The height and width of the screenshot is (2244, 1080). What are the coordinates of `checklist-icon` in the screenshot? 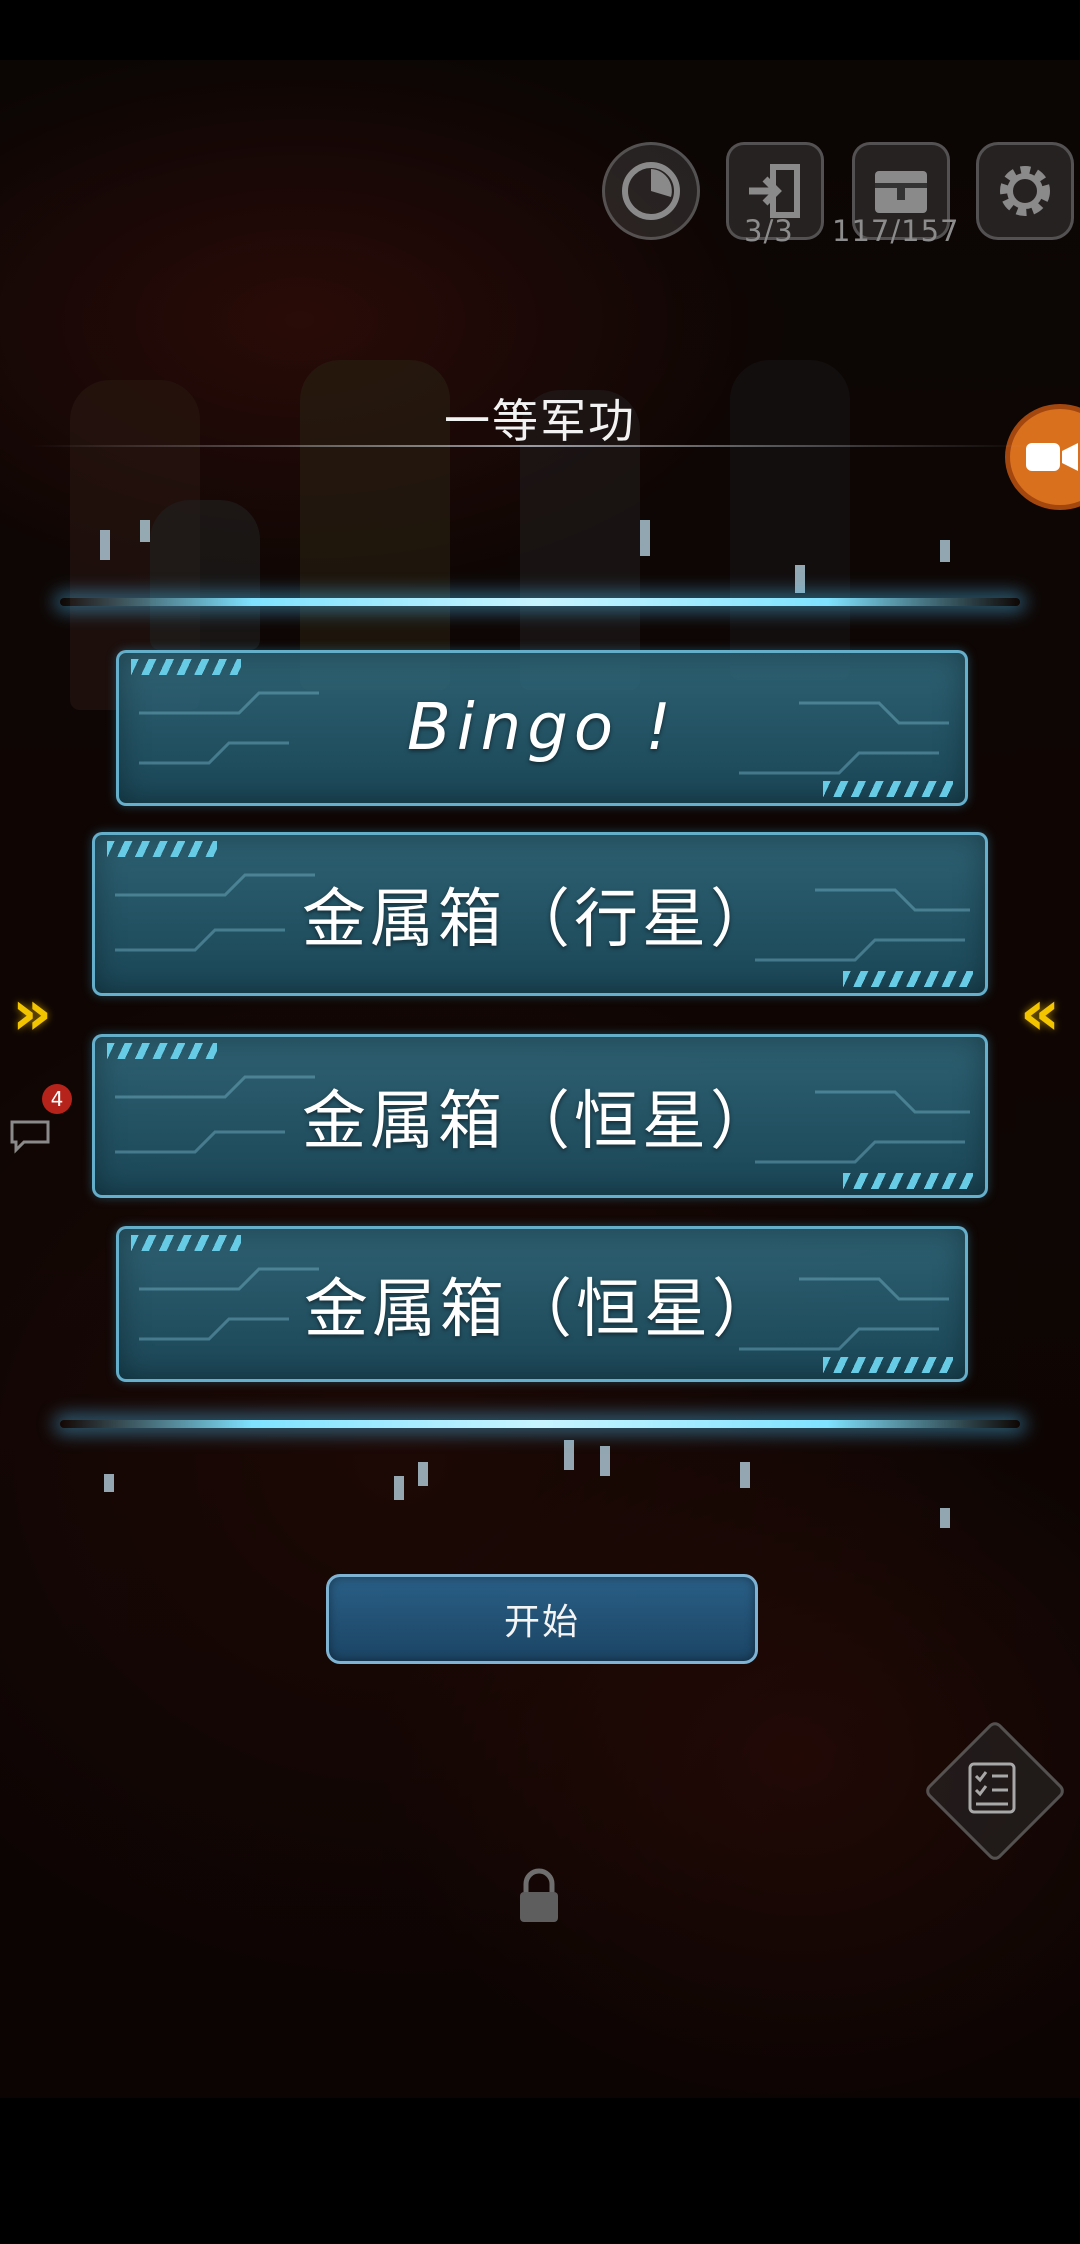 It's located at (992, 1788).